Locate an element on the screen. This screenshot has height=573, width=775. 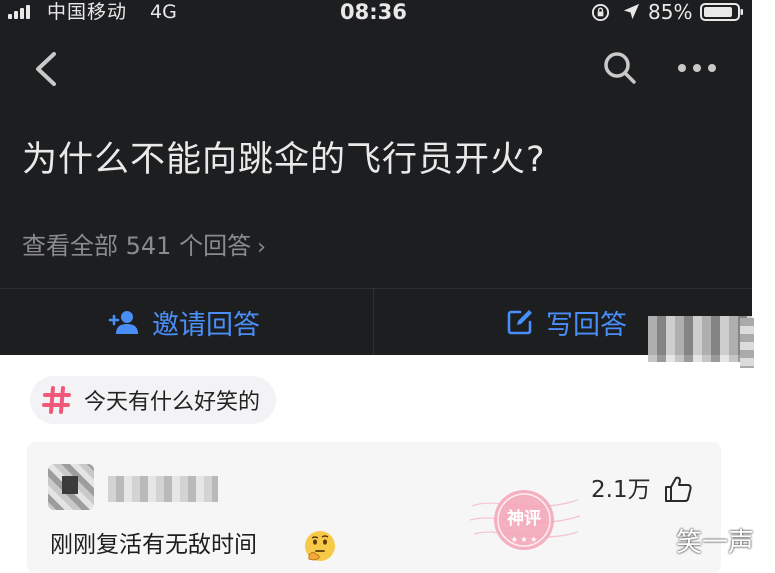
comment-text: 刚刚复活有无敌时间 is located at coordinates (153, 545).